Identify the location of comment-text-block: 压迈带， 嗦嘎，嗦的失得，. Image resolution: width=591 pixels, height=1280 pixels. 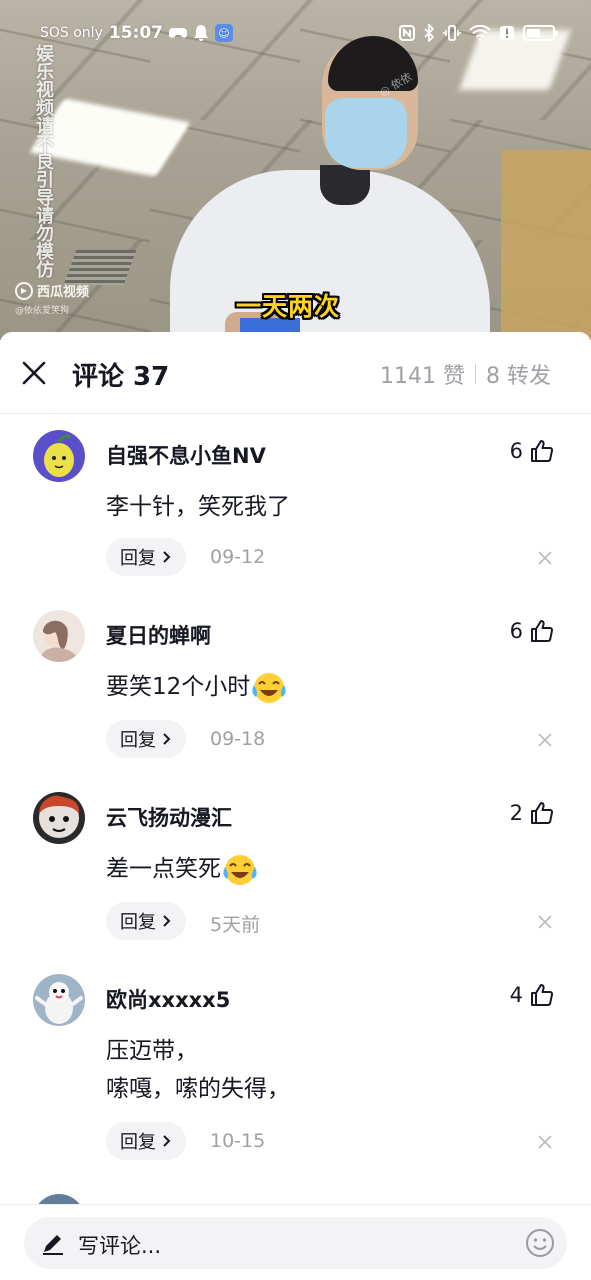
(198, 1070).